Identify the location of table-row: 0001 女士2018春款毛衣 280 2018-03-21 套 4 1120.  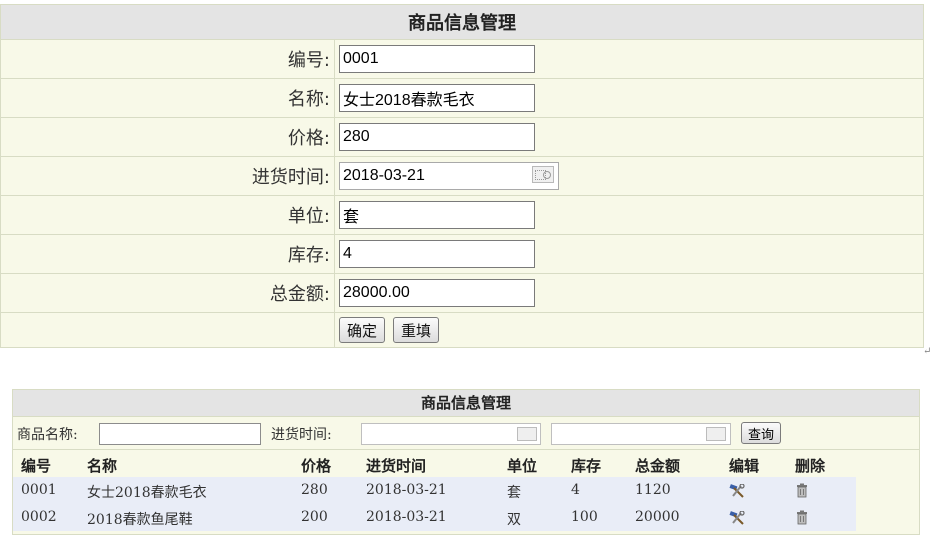
(434, 490).